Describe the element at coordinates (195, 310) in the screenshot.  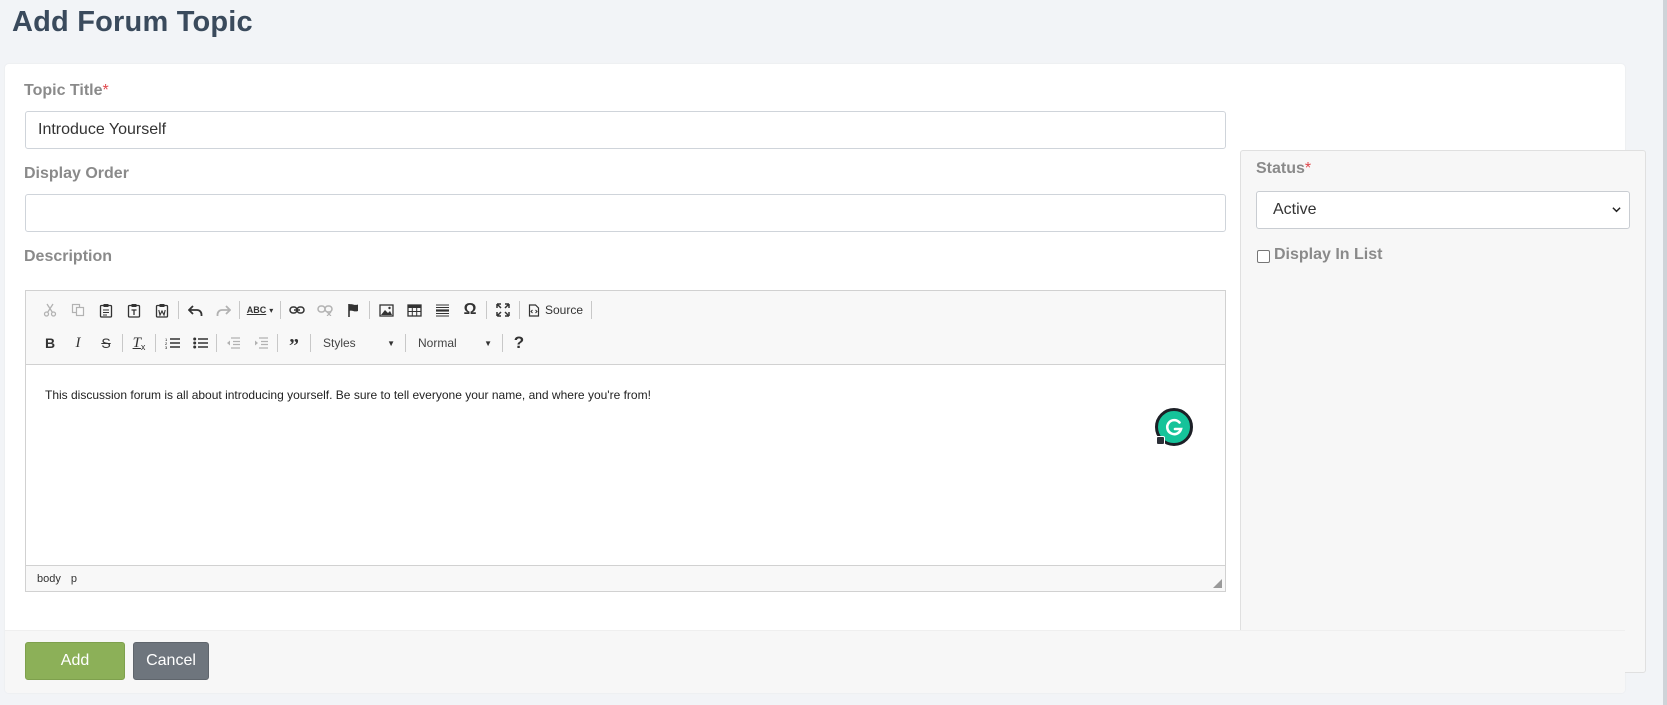
I see `undo-icon` at that location.